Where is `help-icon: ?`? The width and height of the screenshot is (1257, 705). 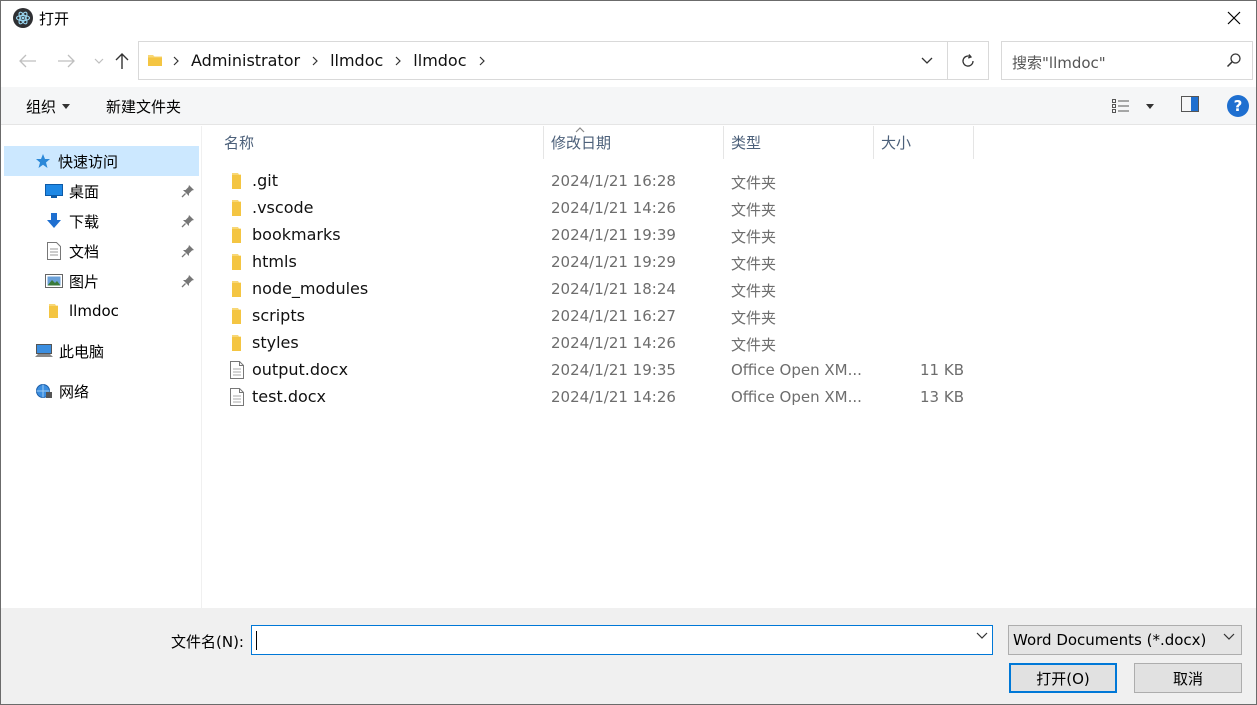
help-icon: ? is located at coordinates (1238, 106).